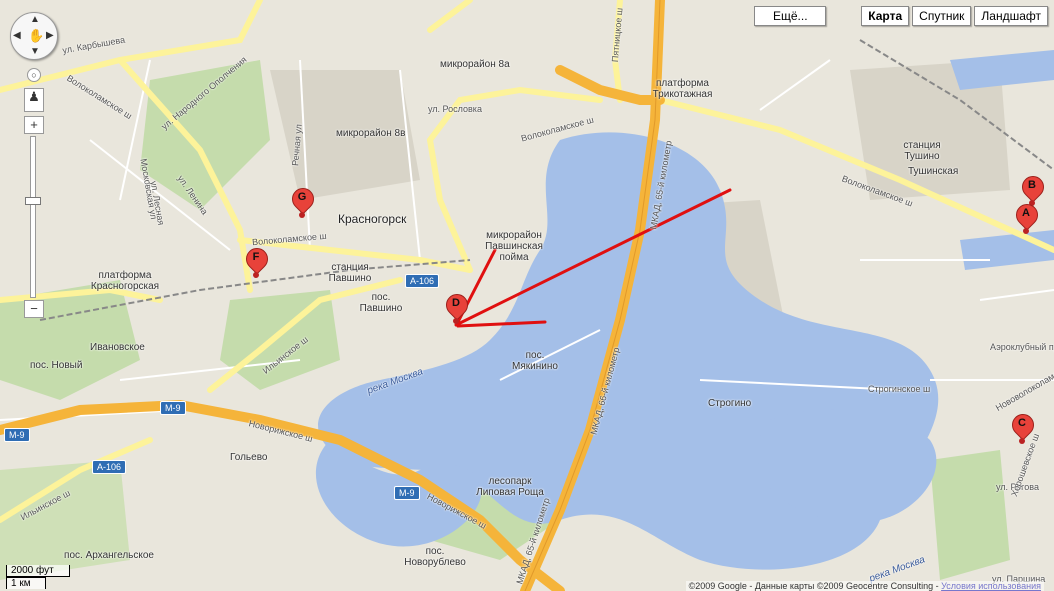 The width and height of the screenshot is (1054, 591). I want to click on label-pavshinskaya: микрорайон Павшинская пойма, so click(514, 246).